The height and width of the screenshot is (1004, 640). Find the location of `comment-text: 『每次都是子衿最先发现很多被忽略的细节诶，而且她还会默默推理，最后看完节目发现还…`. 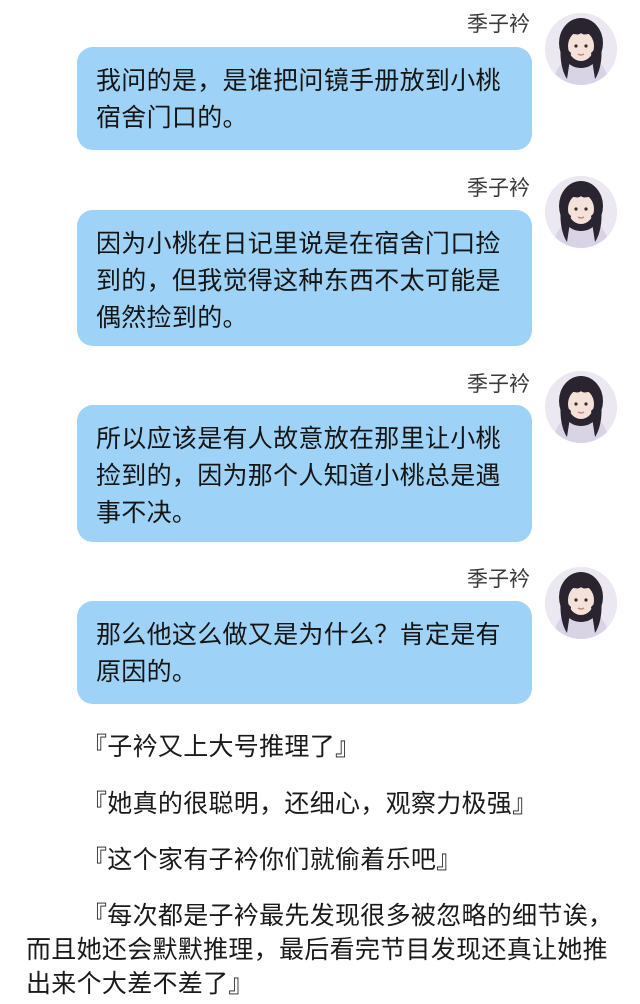

comment-text: 『每次都是子衿最先发现很多被忽略的细节诶，而且她还会默默推理，最后看完节目发现还… is located at coordinates (320, 949).